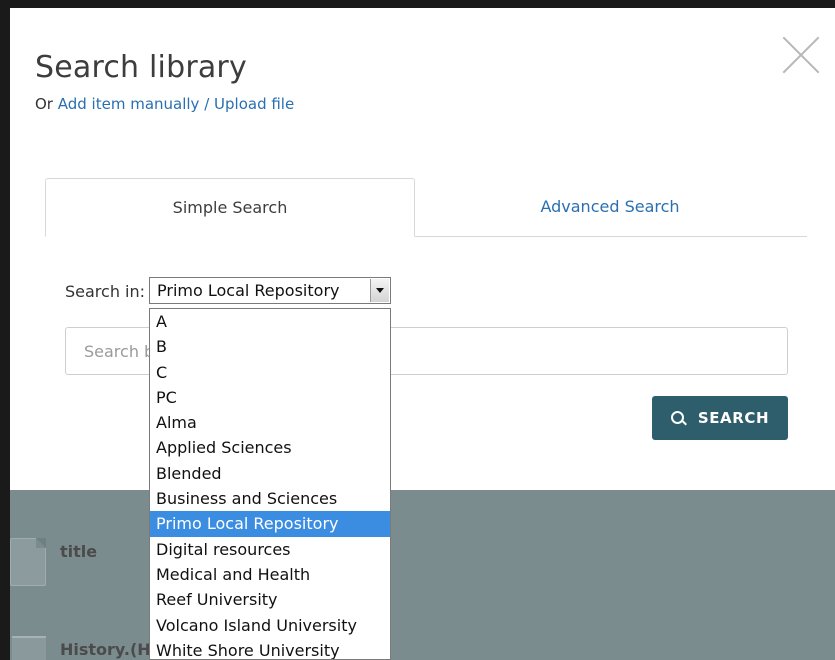 This screenshot has width=835, height=660. Describe the element at coordinates (270, 473) in the screenshot. I see `dropdown-option: Blended` at that location.